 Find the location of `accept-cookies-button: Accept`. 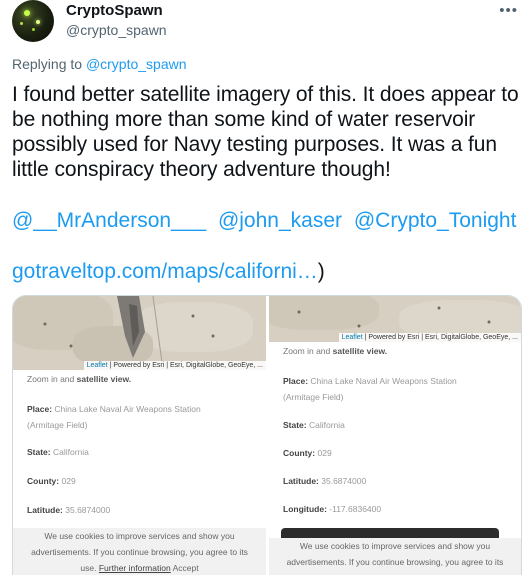

accept-cookies-button: Accept is located at coordinates (186, 568).